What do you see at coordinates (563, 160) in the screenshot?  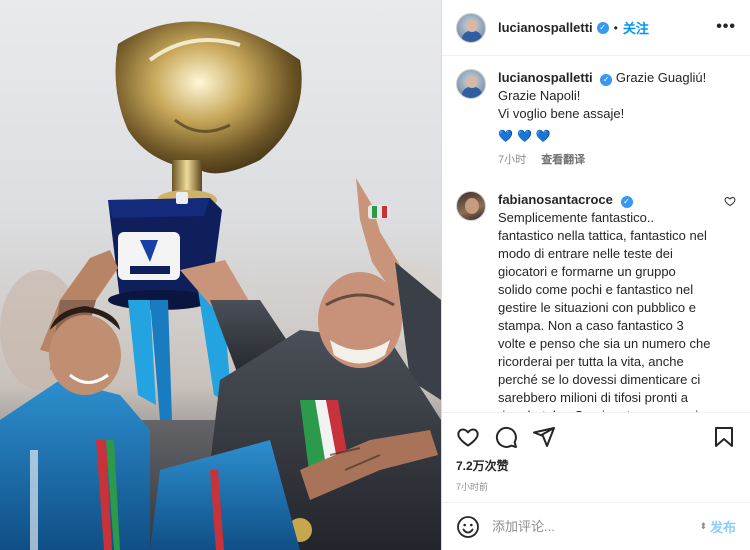 I see `see-translation-link: 查看翻译` at bounding box center [563, 160].